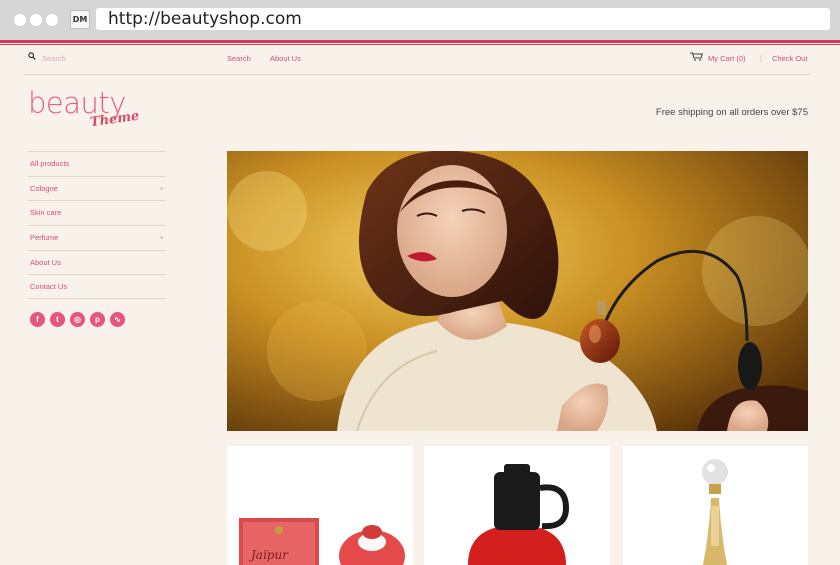 The height and width of the screenshot is (565, 840). I want to click on search-input: Search, so click(54, 58).